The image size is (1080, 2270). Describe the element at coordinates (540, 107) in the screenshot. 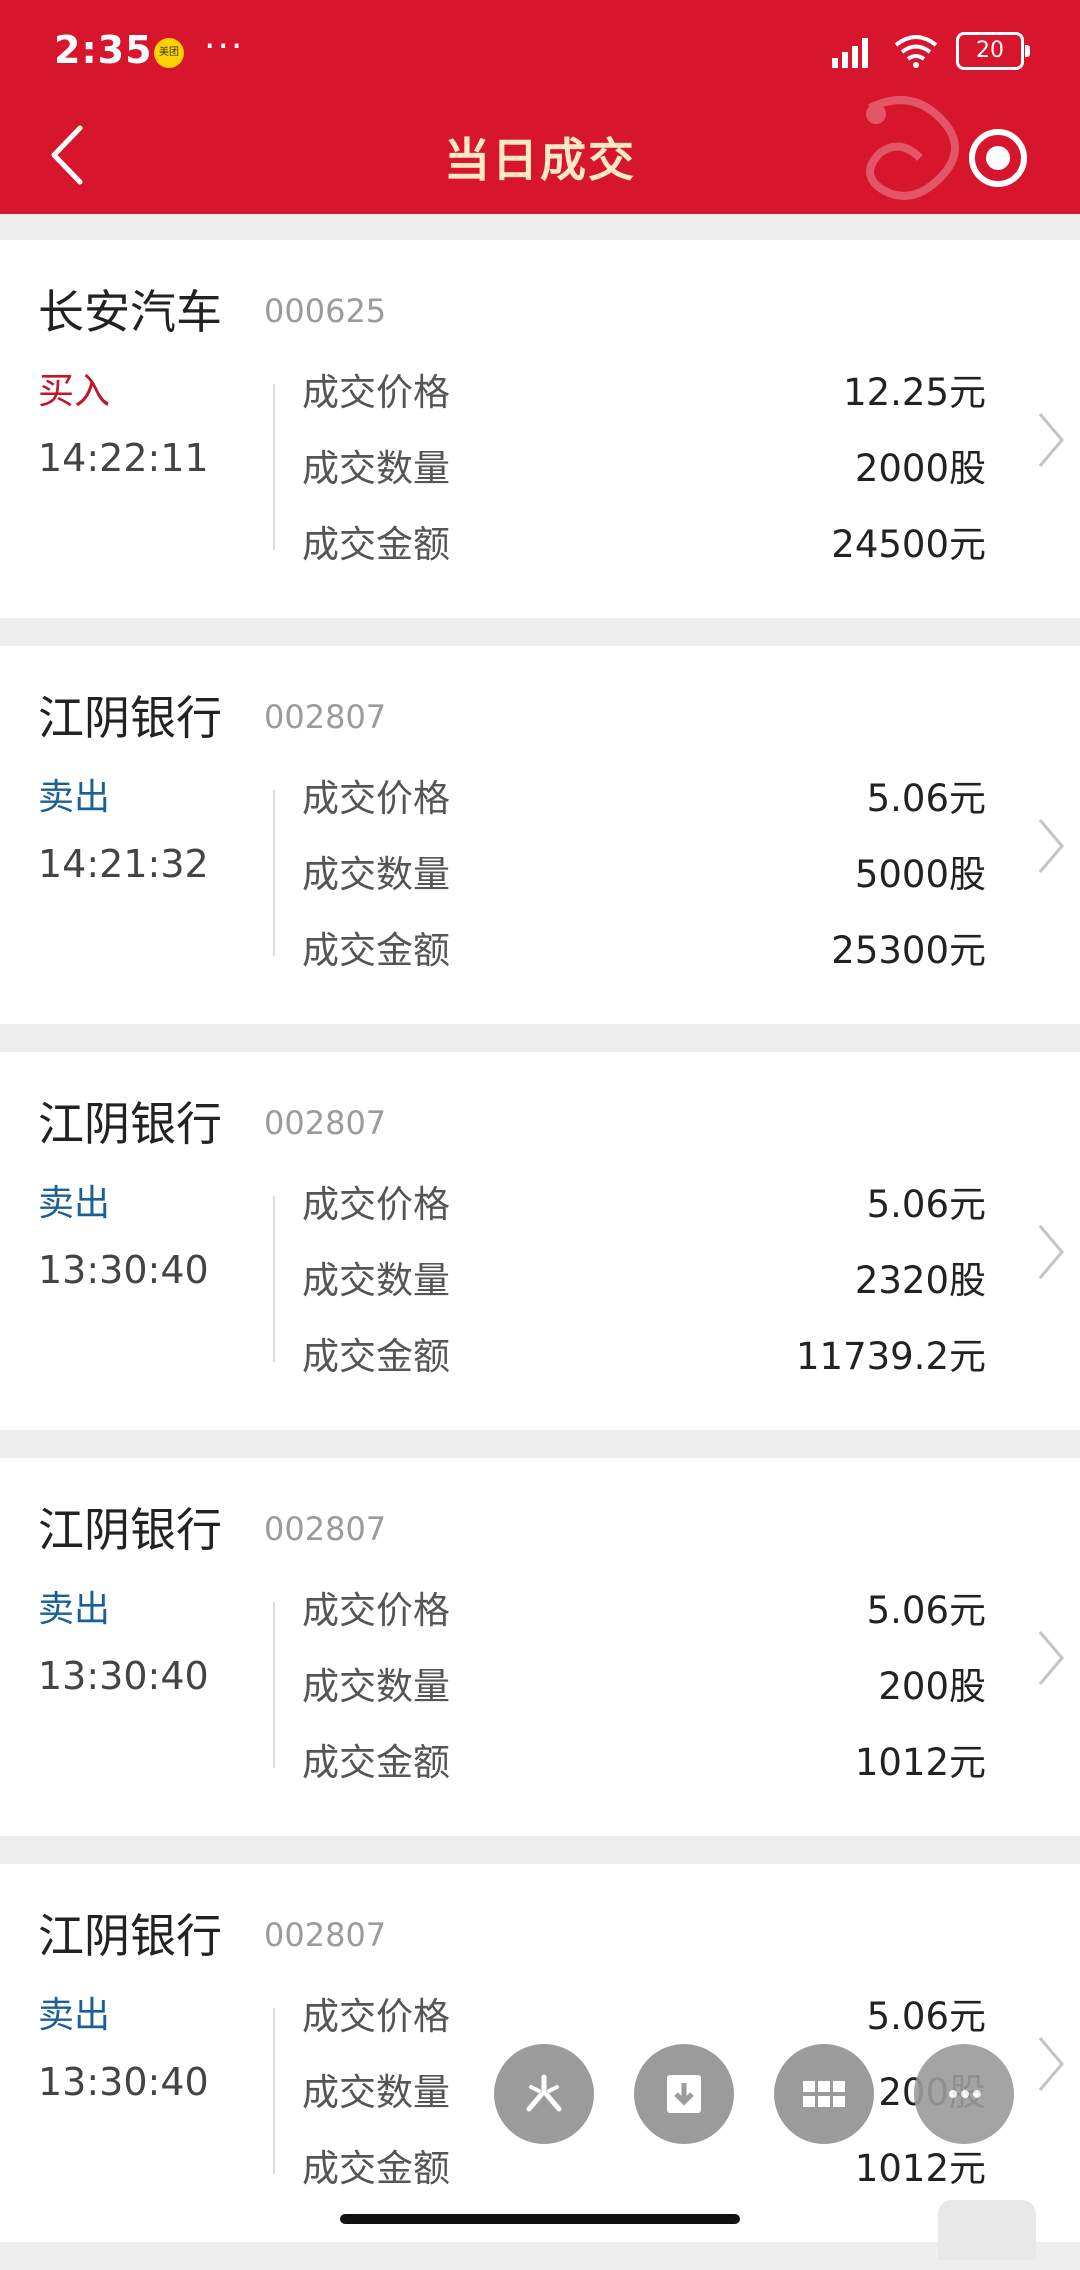

I see `top-bar: 2:35 美团 ··· 20 当日成交` at that location.